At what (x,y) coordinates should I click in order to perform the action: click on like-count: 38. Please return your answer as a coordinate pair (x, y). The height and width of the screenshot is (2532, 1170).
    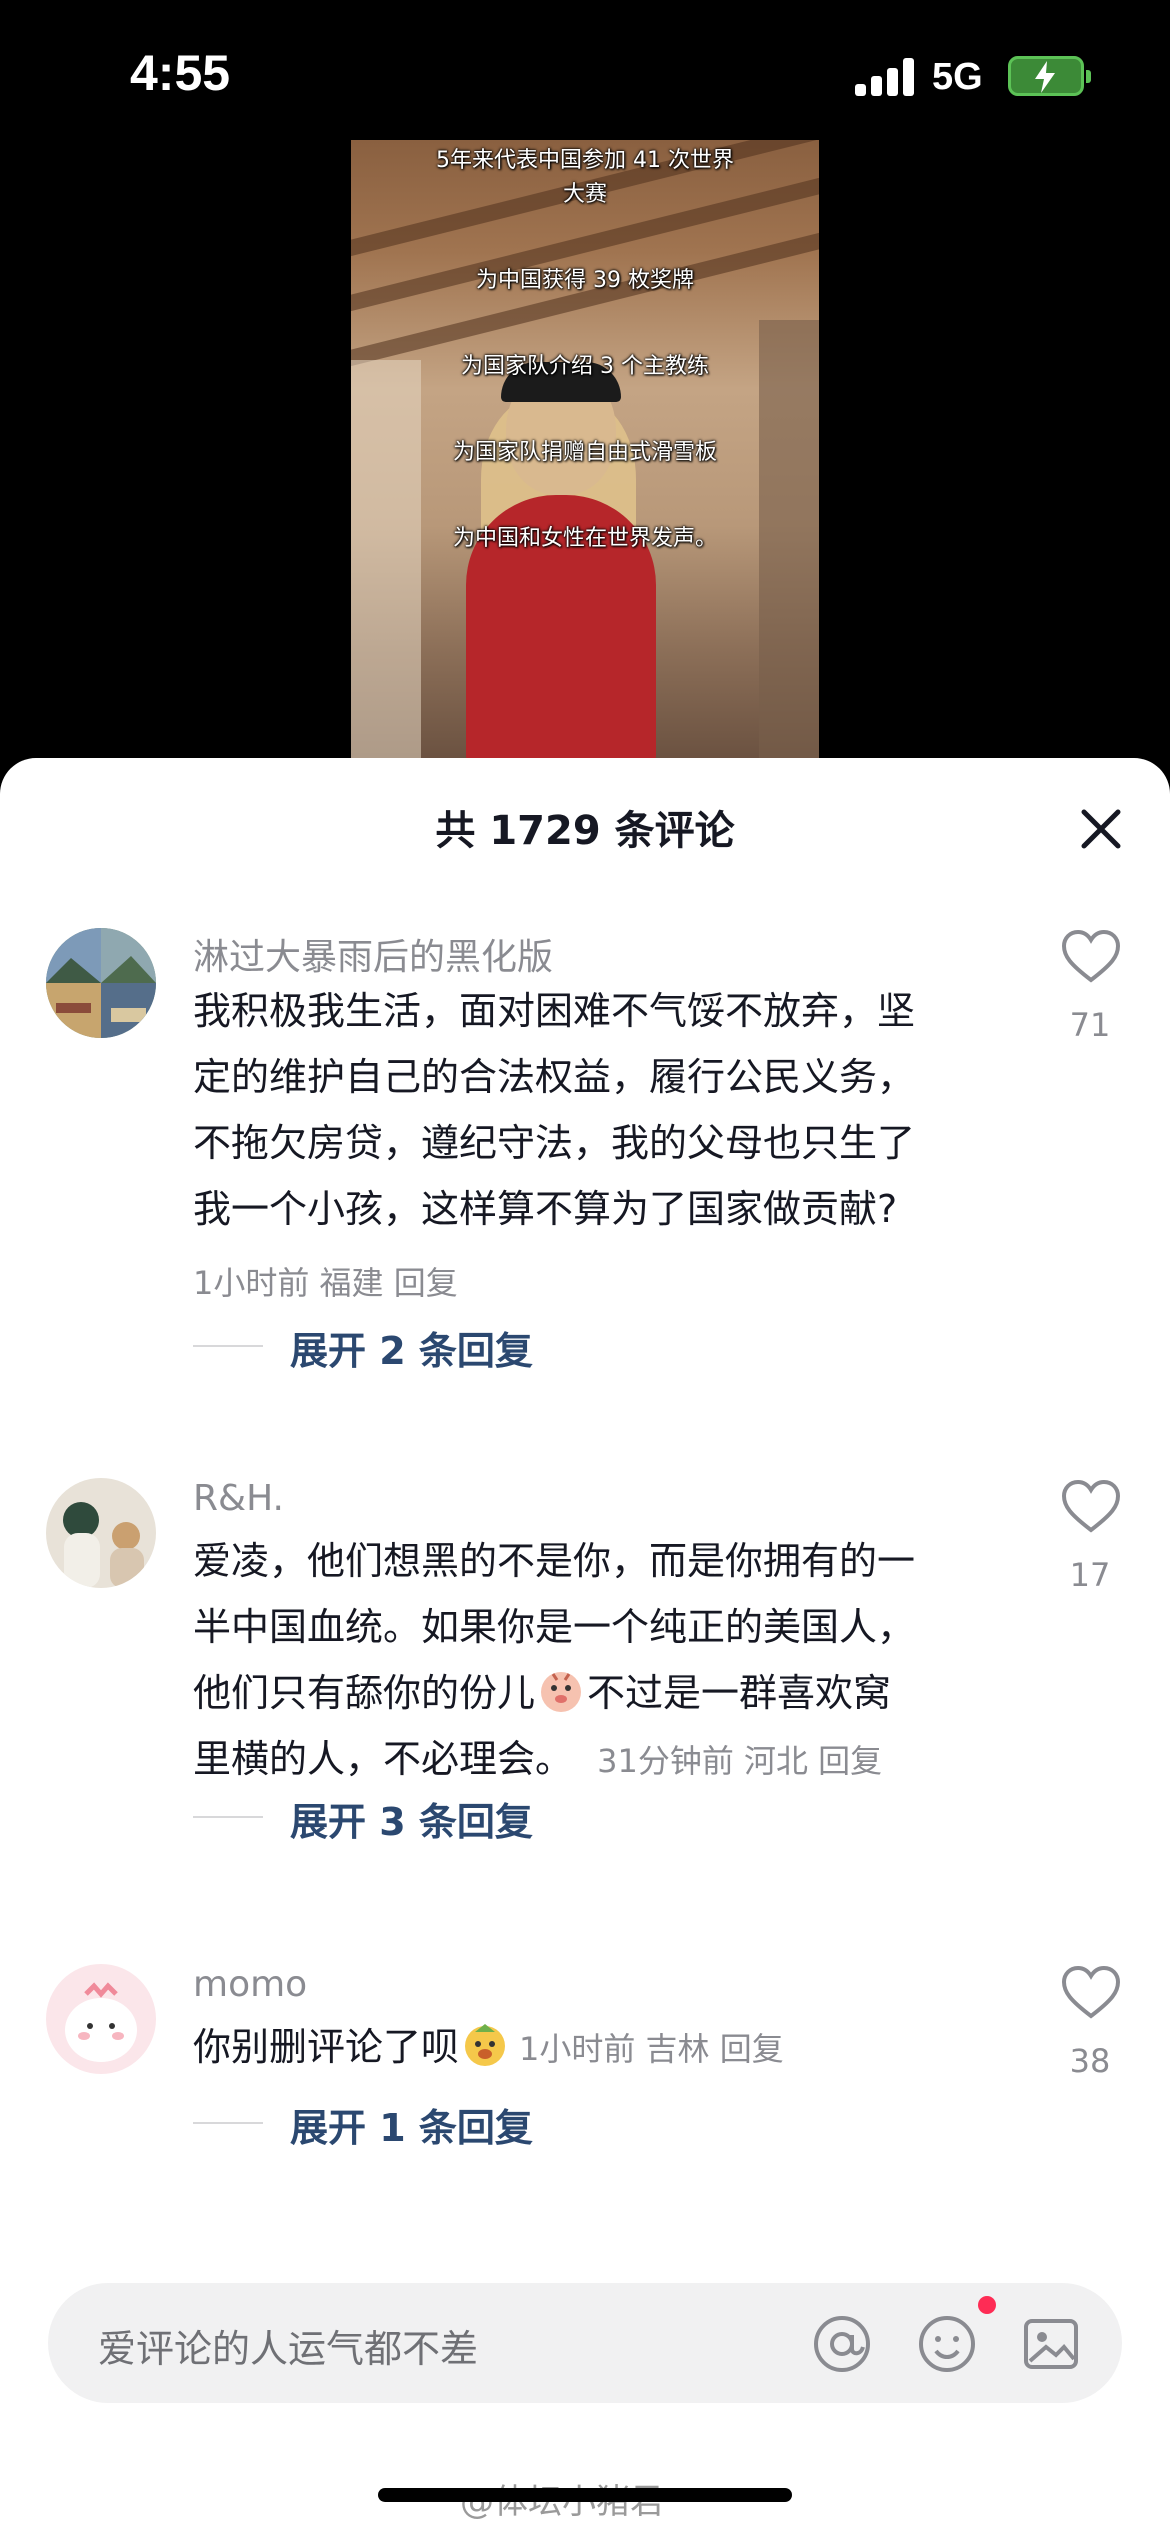
    Looking at the image, I should click on (1090, 2061).